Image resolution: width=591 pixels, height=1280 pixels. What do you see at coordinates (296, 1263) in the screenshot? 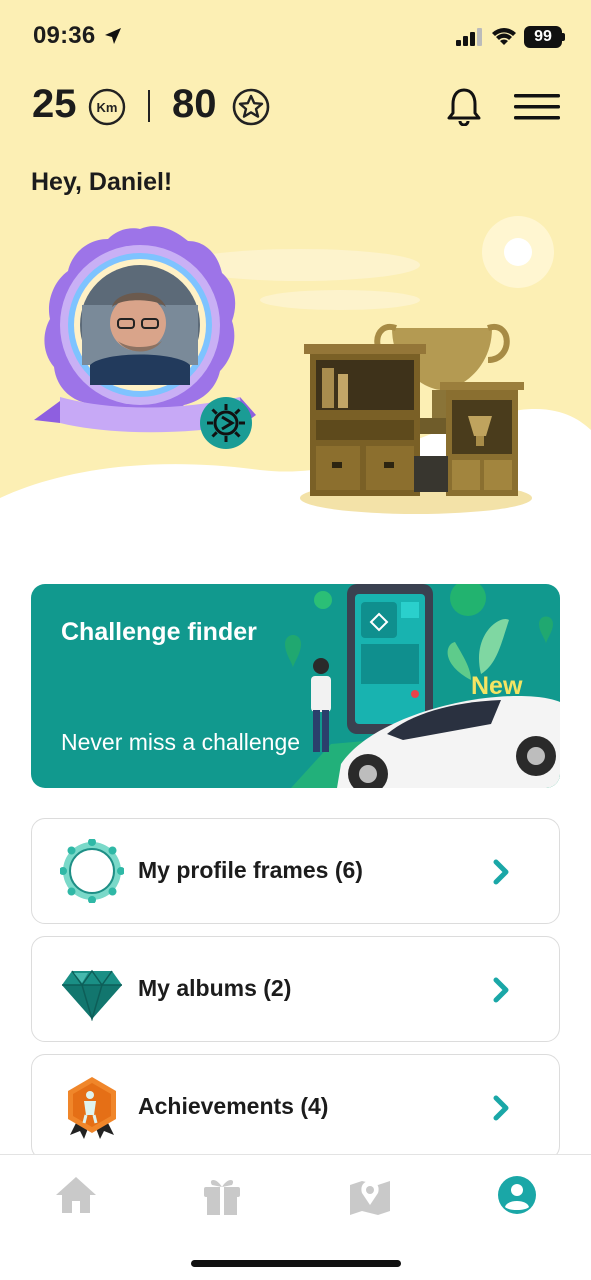
I see `home-indicator` at bounding box center [296, 1263].